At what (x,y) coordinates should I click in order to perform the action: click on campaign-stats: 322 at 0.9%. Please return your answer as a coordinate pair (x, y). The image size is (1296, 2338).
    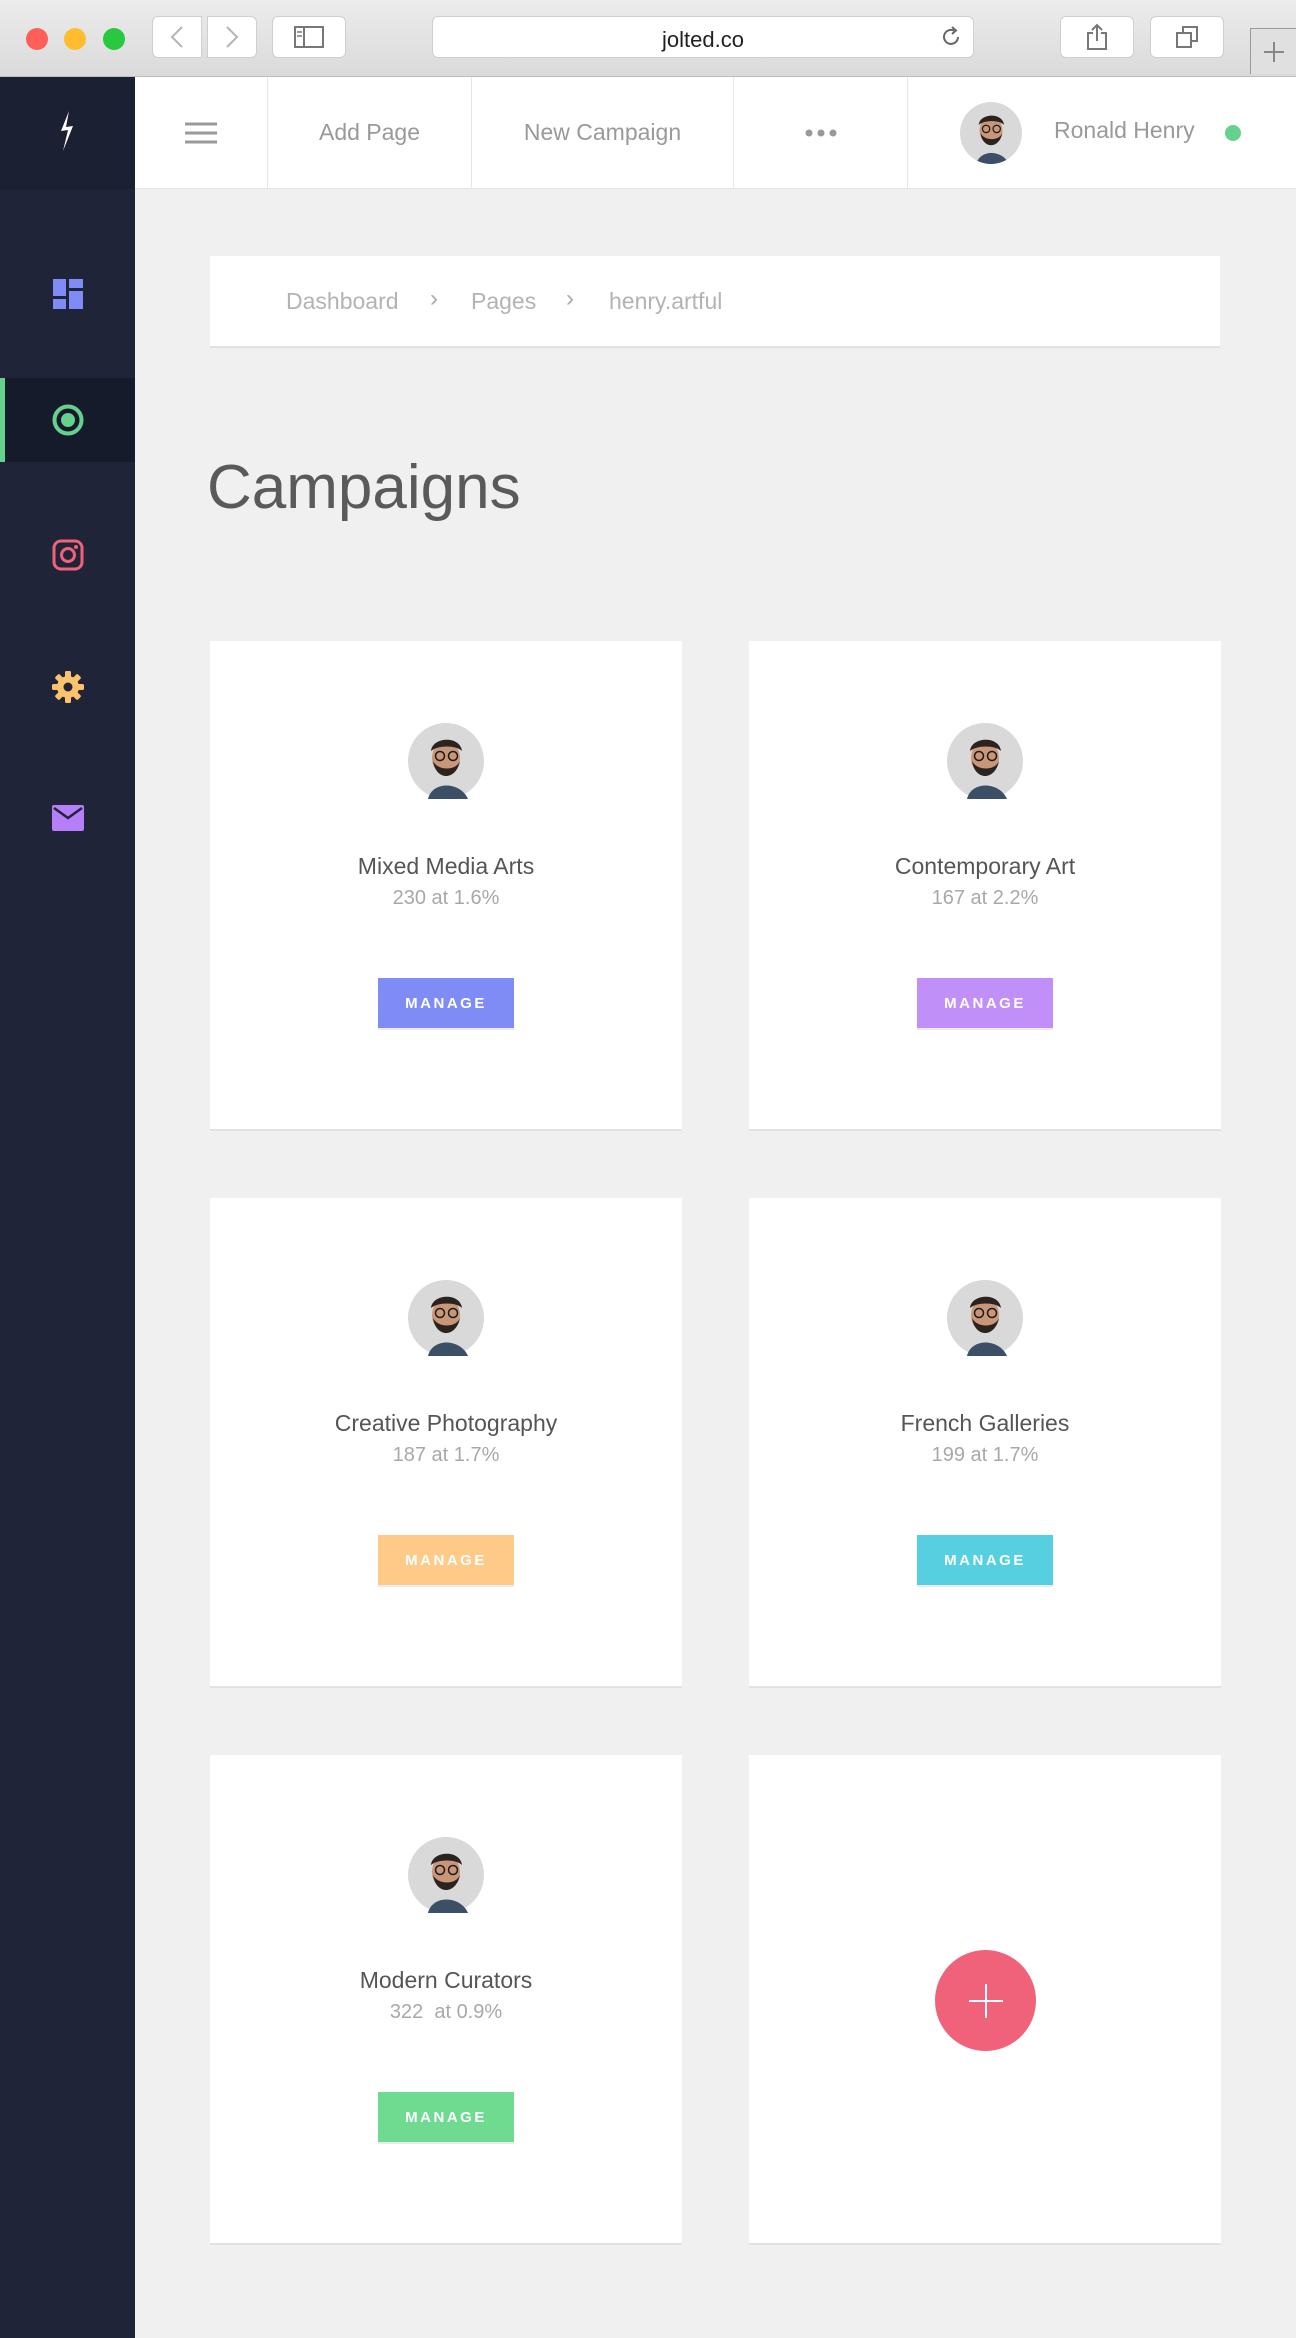
    Looking at the image, I should click on (446, 2012).